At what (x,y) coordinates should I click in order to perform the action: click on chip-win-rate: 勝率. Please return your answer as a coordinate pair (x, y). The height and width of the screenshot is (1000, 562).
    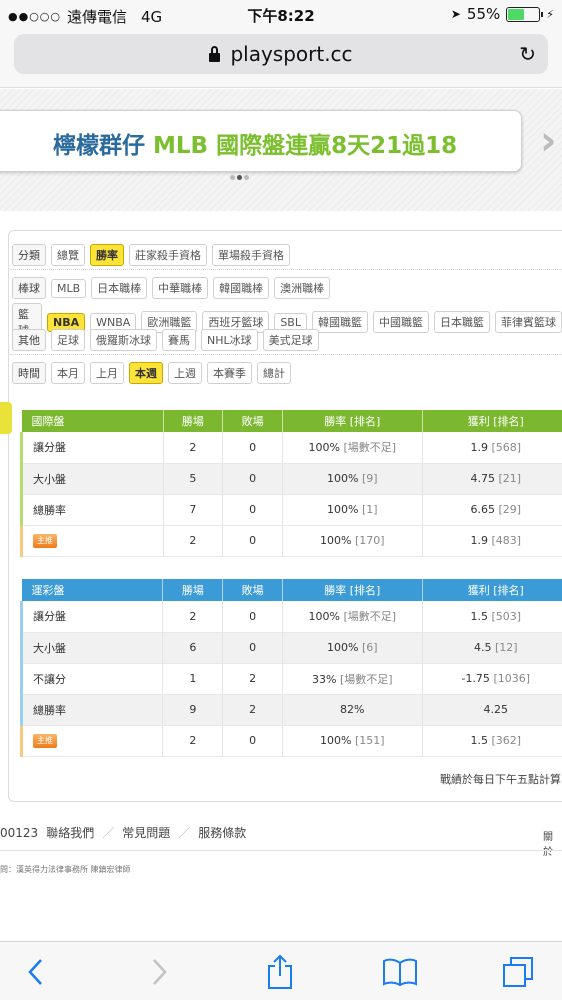
    Looking at the image, I should click on (107, 255).